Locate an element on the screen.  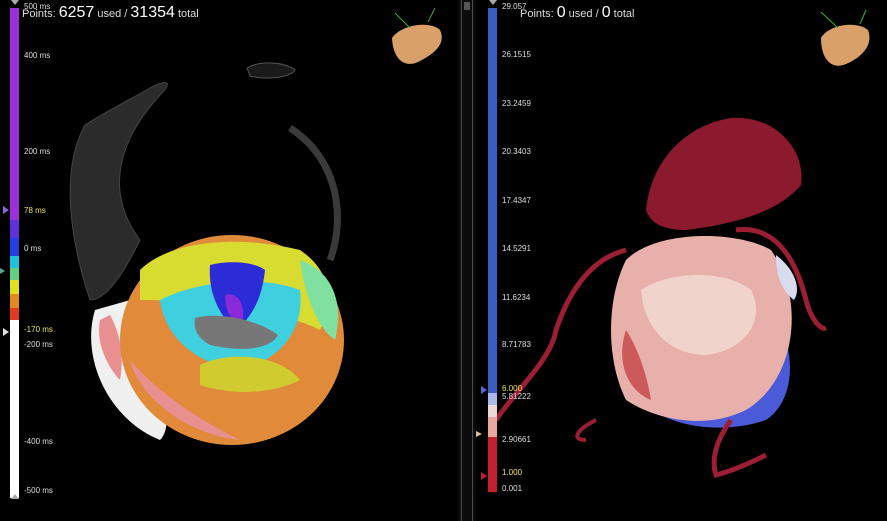
scale-tick-label: -200 ms is located at coordinates (38, 344).